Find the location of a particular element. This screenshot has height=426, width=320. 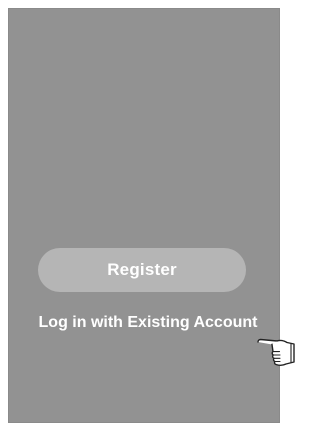

register-button: Register is located at coordinates (142, 270).